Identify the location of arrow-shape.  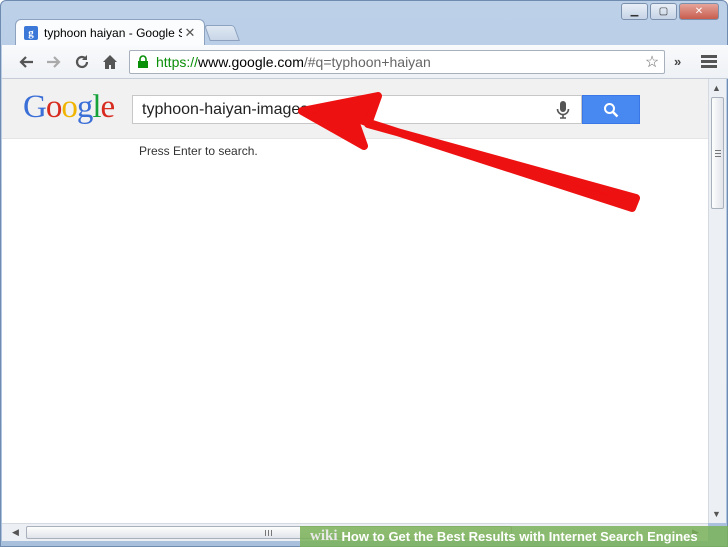
(469, 152).